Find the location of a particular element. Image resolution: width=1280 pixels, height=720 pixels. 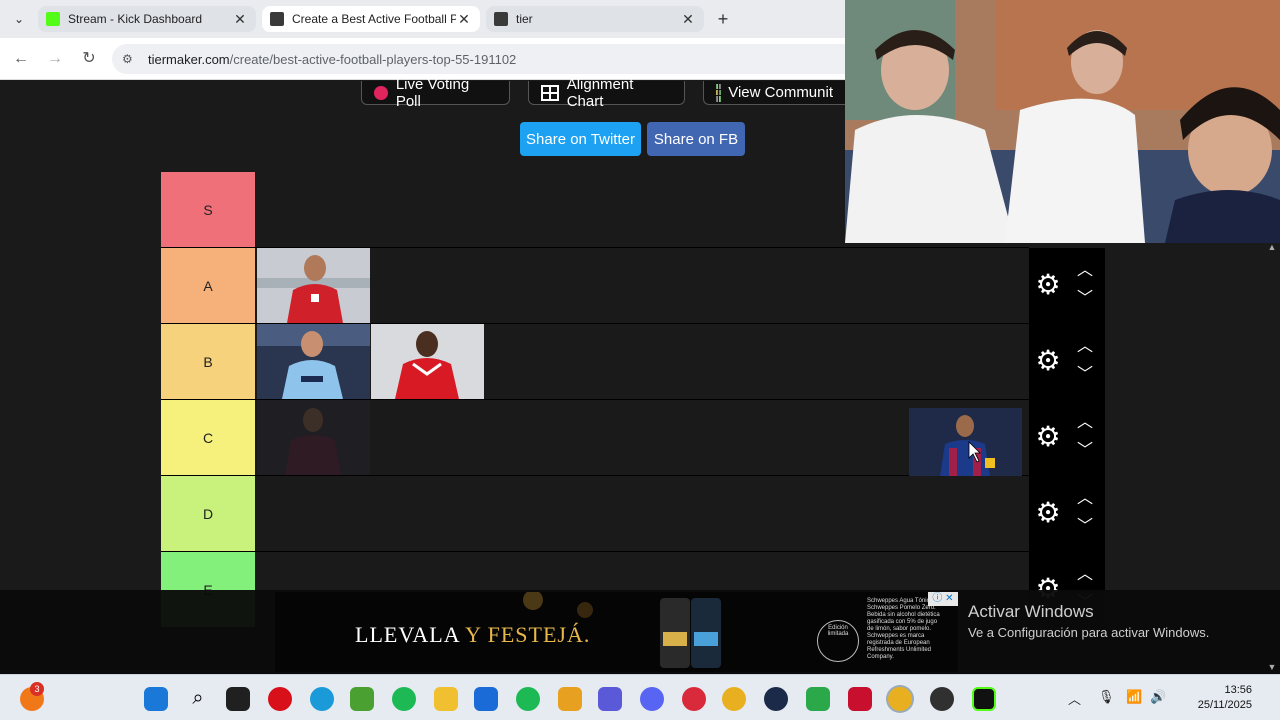

live-voting-poll-button: Live Voting Poll is located at coordinates (435, 93).